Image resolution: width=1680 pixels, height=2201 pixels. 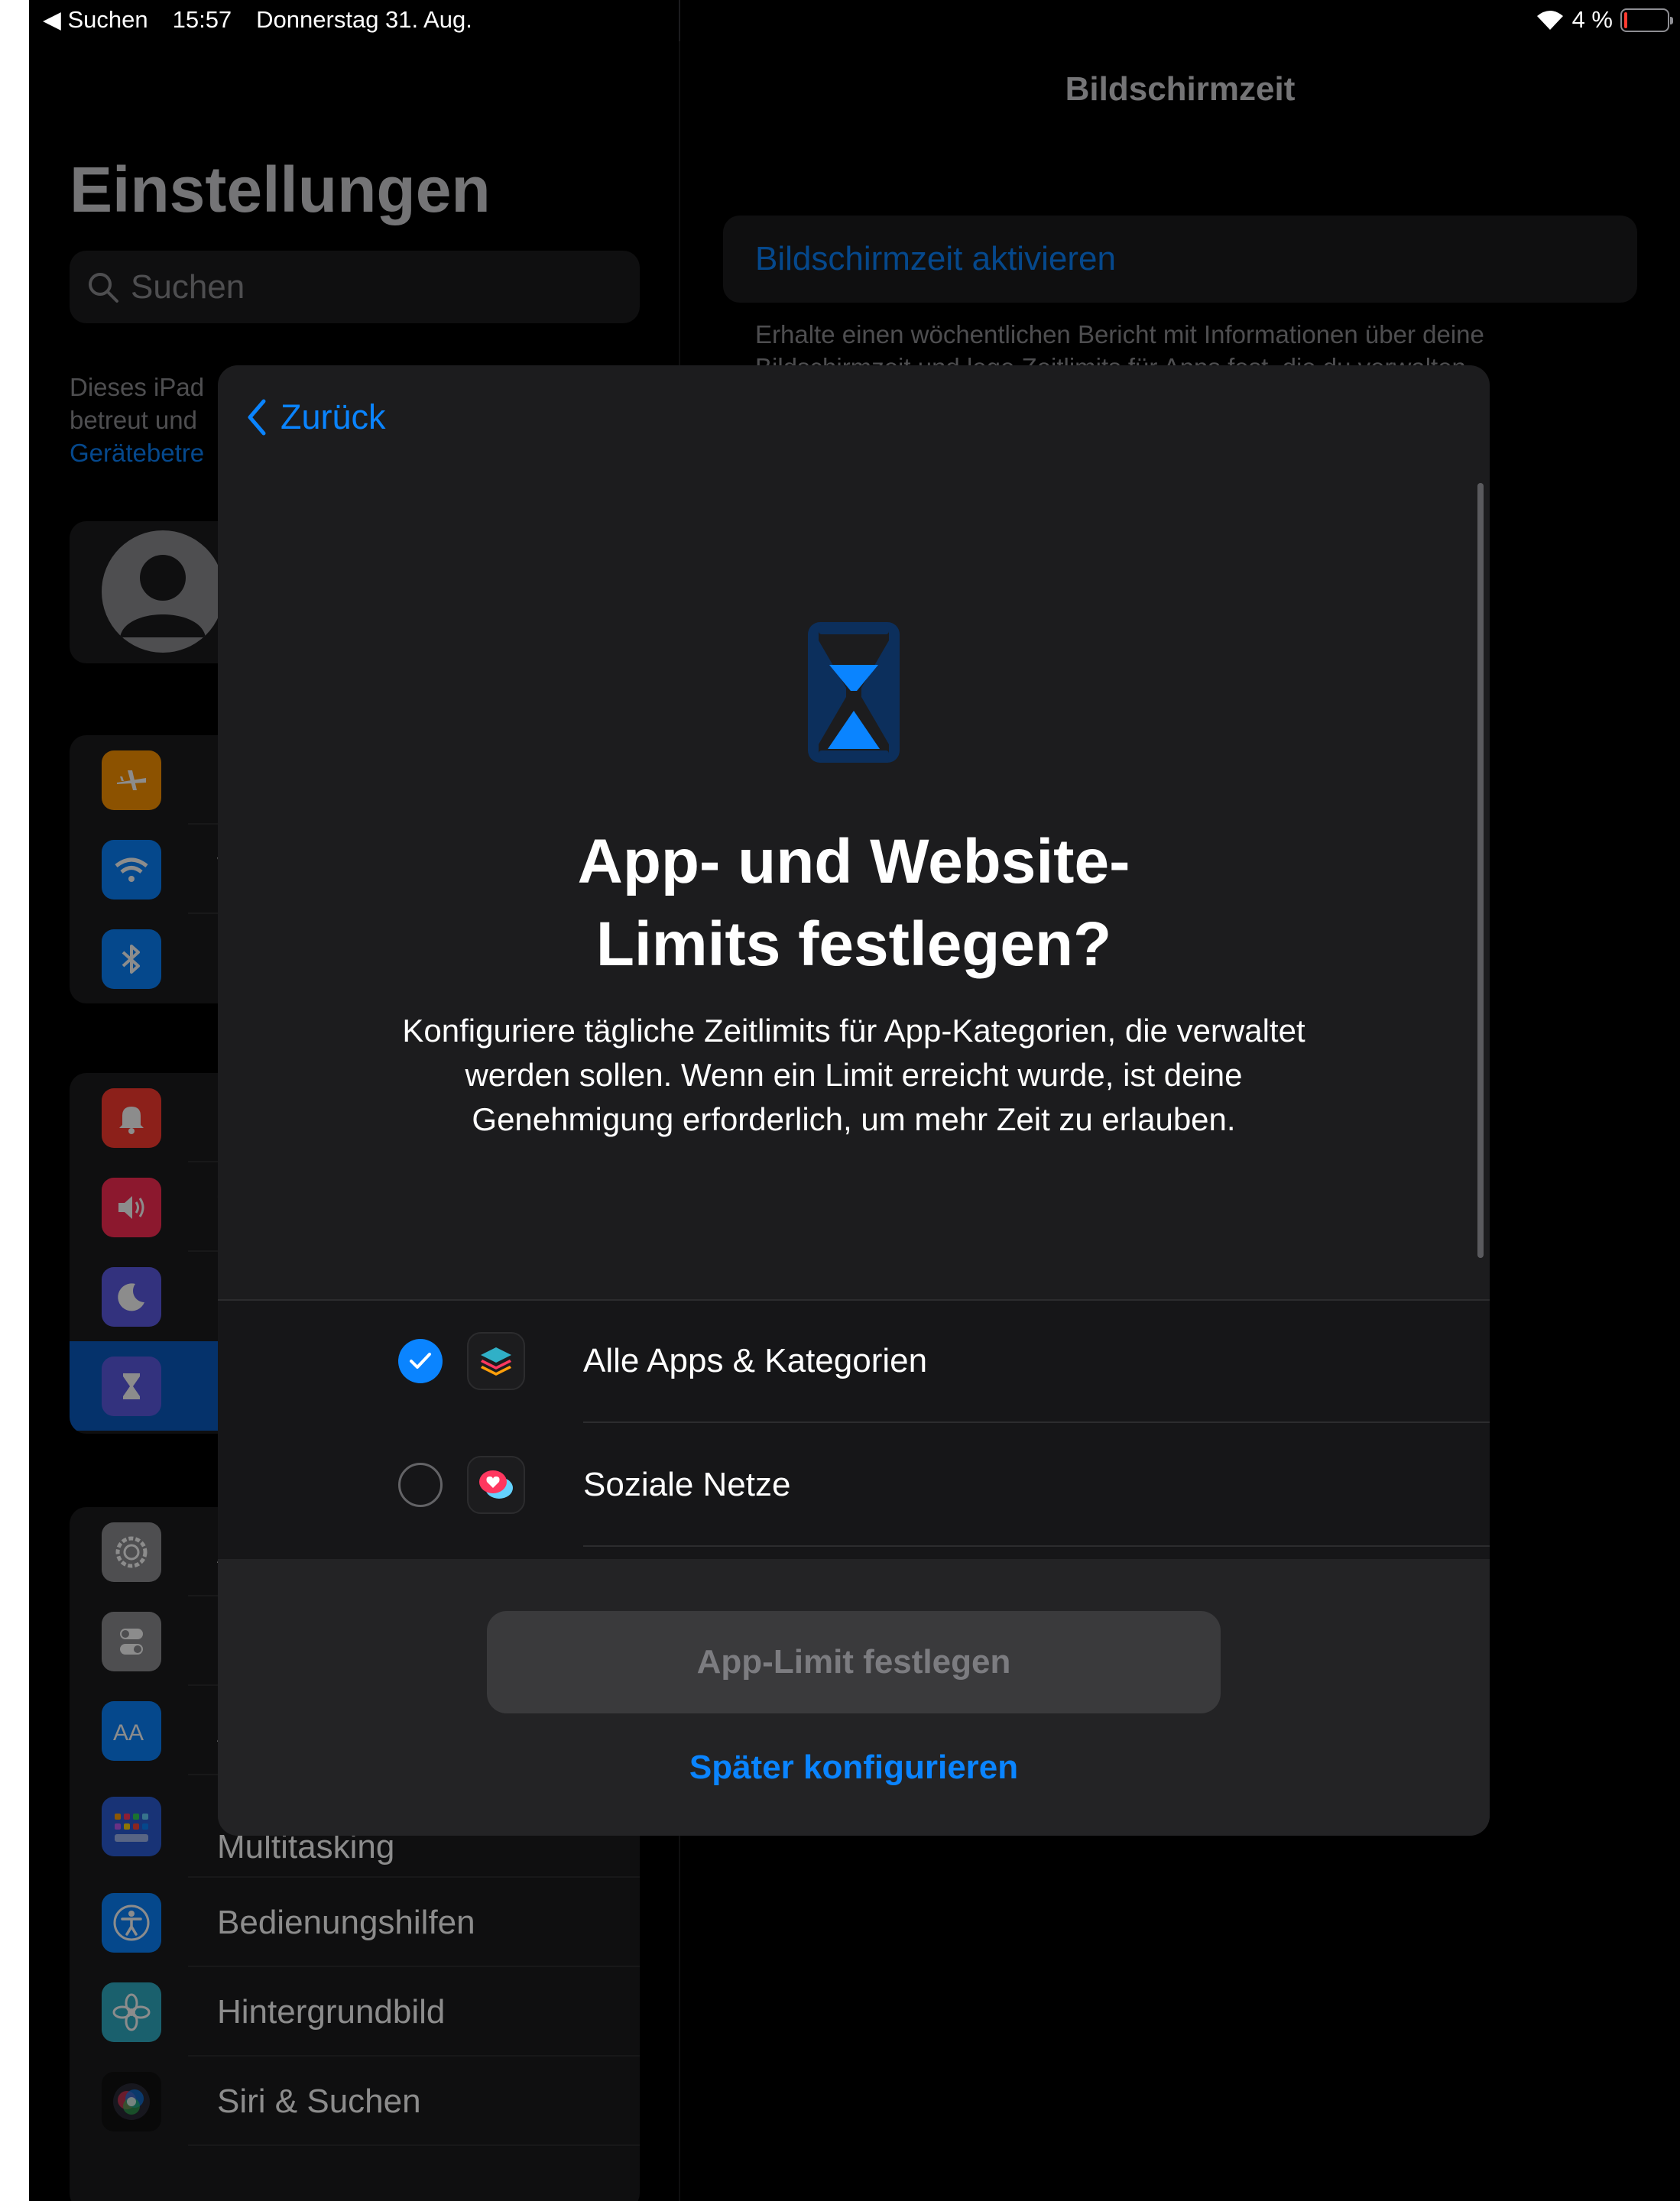 What do you see at coordinates (421, 1485) in the screenshot?
I see `radio-empty-icon` at bounding box center [421, 1485].